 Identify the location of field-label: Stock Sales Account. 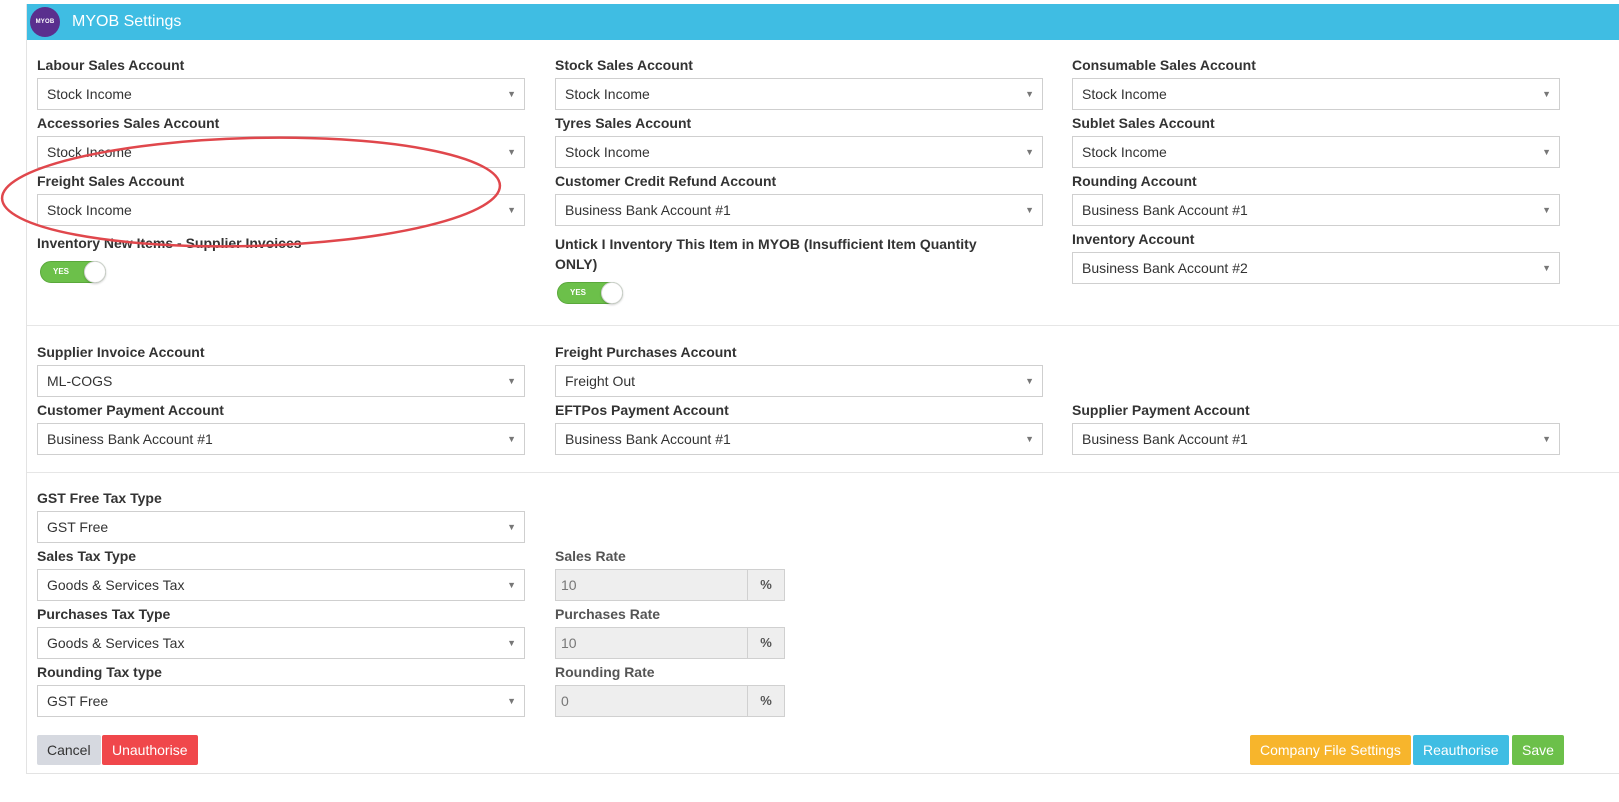
(624, 65).